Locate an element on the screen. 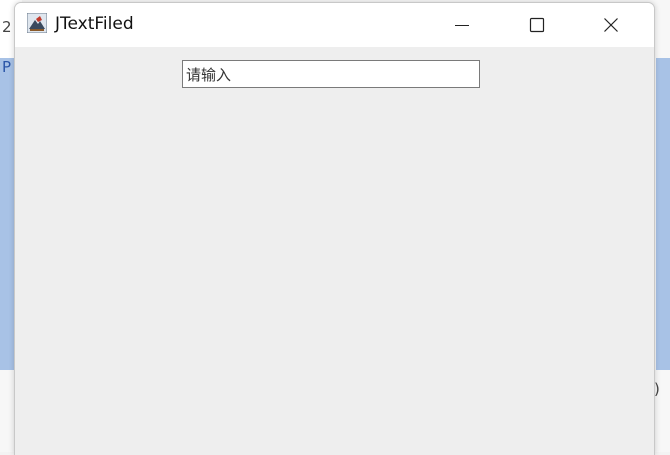  minimize-icon is located at coordinates (462, 25).